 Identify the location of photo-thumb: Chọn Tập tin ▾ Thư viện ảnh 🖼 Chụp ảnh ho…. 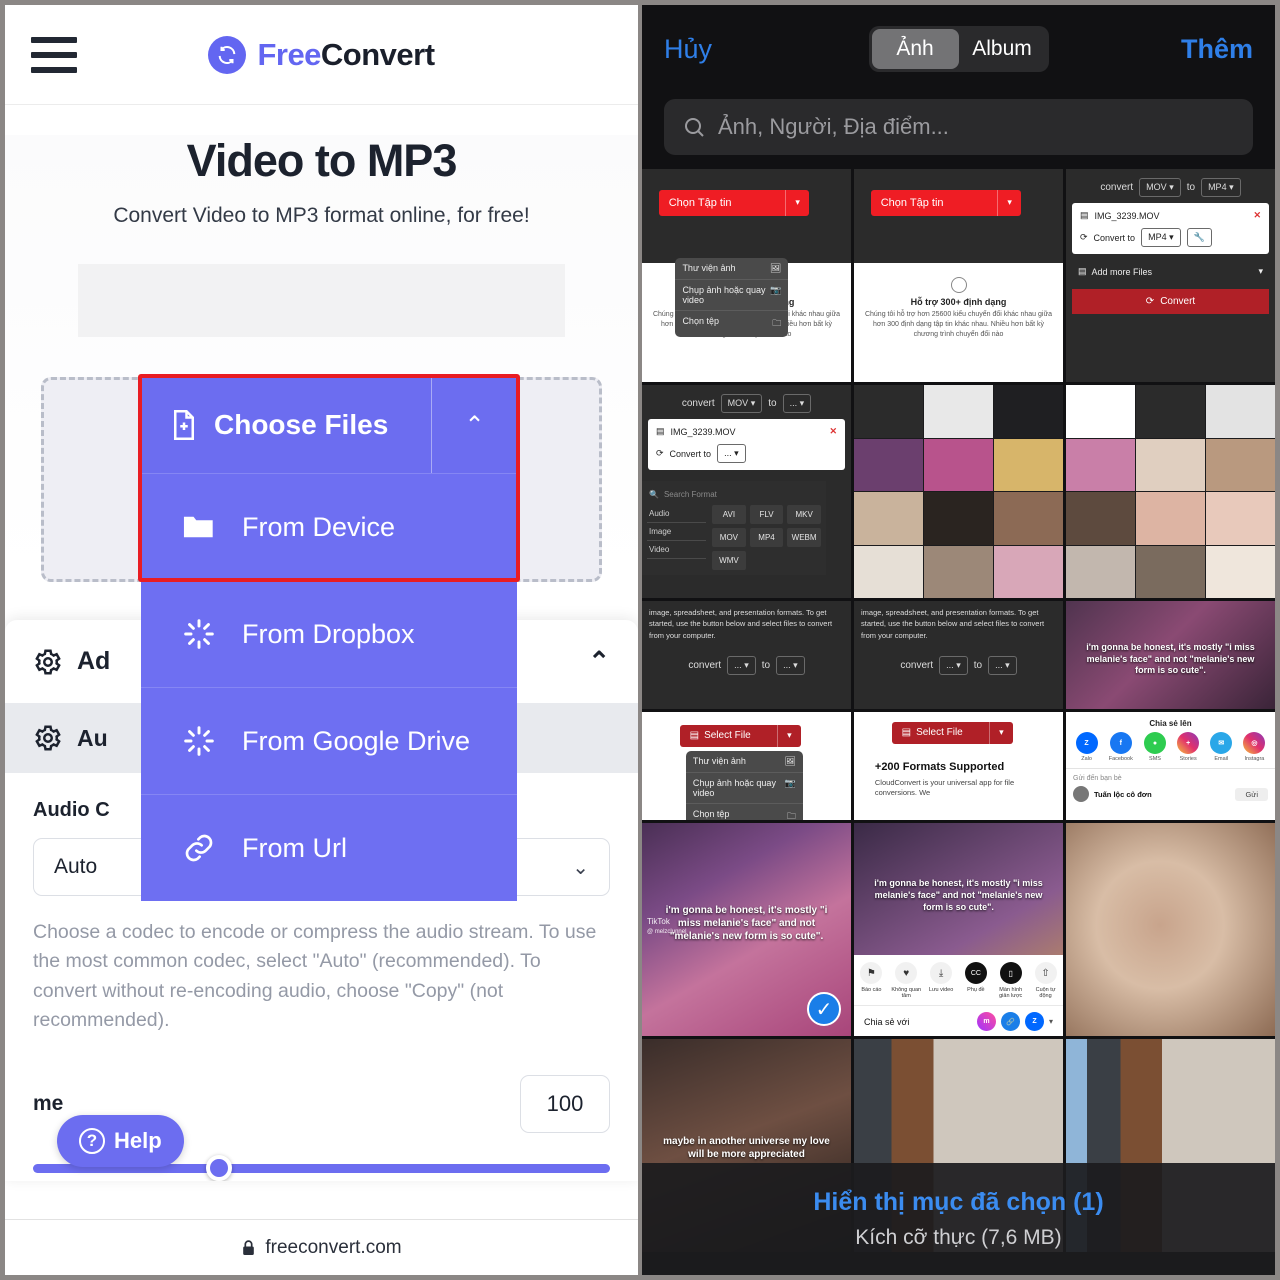
(746, 275).